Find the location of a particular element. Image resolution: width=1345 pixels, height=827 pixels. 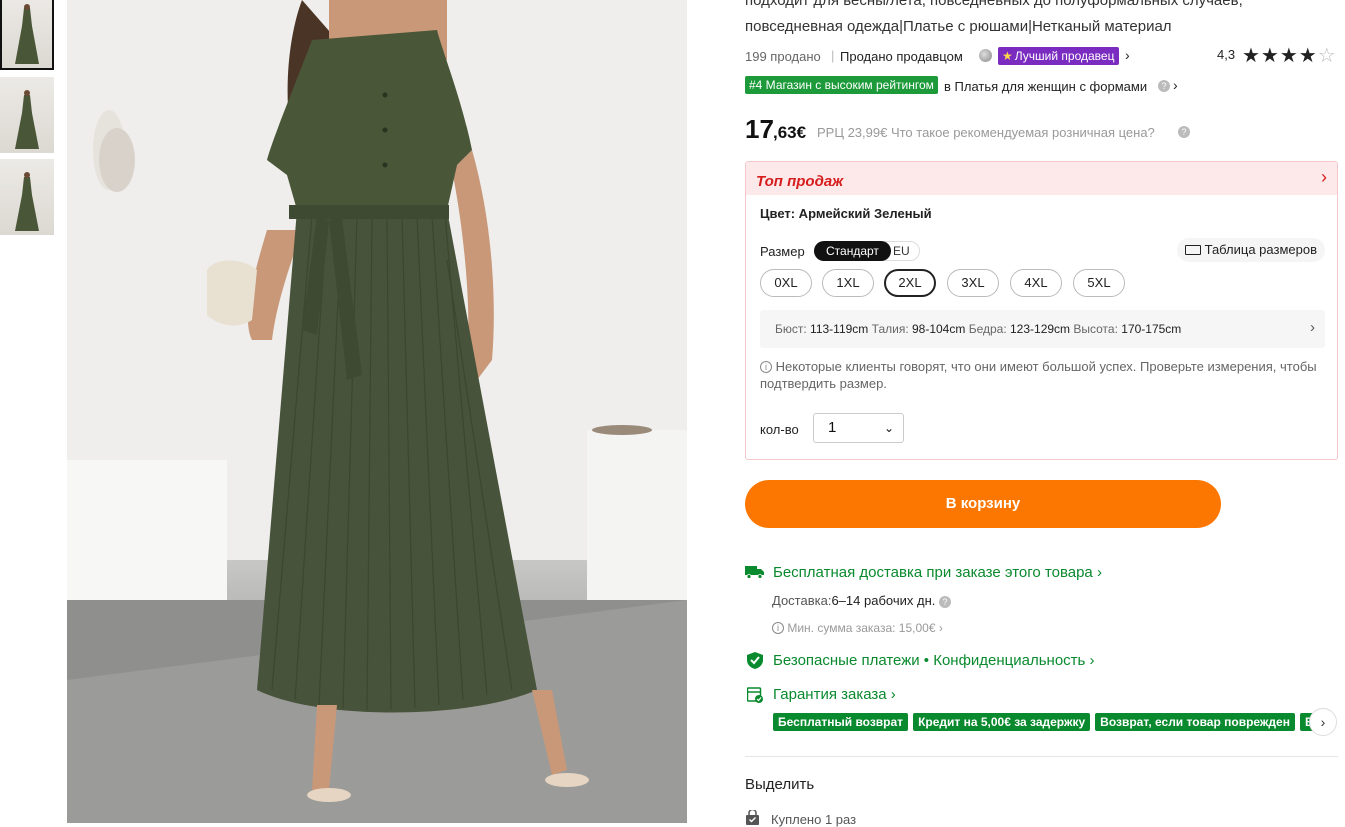

price-fraction: ,63€ is located at coordinates (790, 132).